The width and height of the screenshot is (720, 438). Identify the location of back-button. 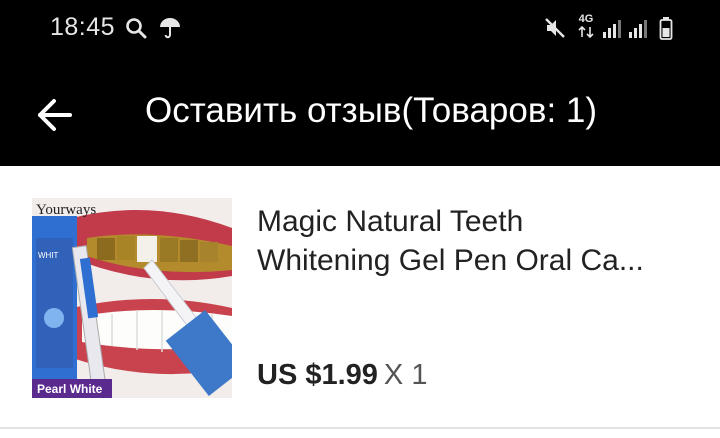
(55, 115).